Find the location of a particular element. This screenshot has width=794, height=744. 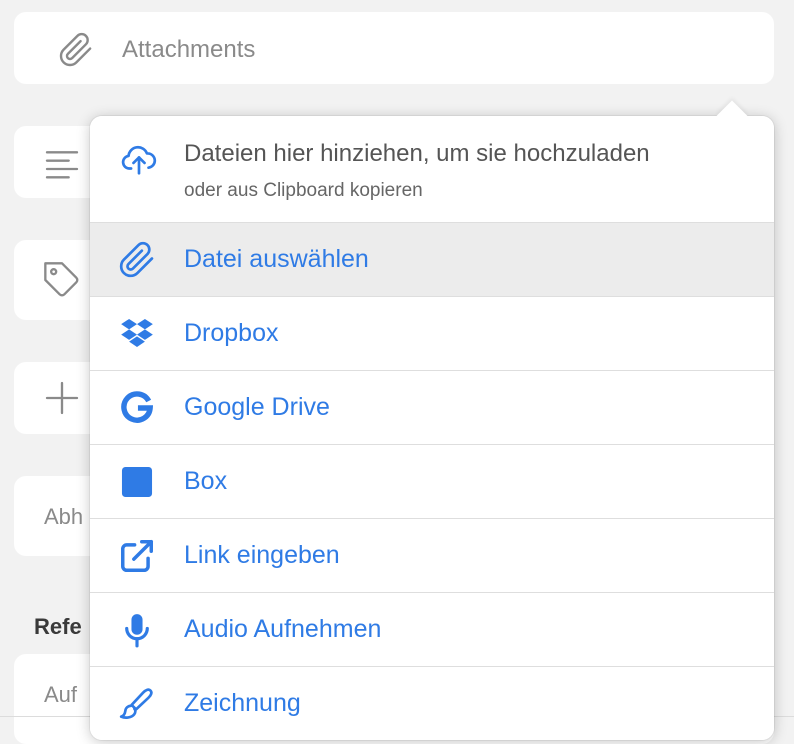

upload-subtitle: oder aus Clipboard kopieren is located at coordinates (303, 190).